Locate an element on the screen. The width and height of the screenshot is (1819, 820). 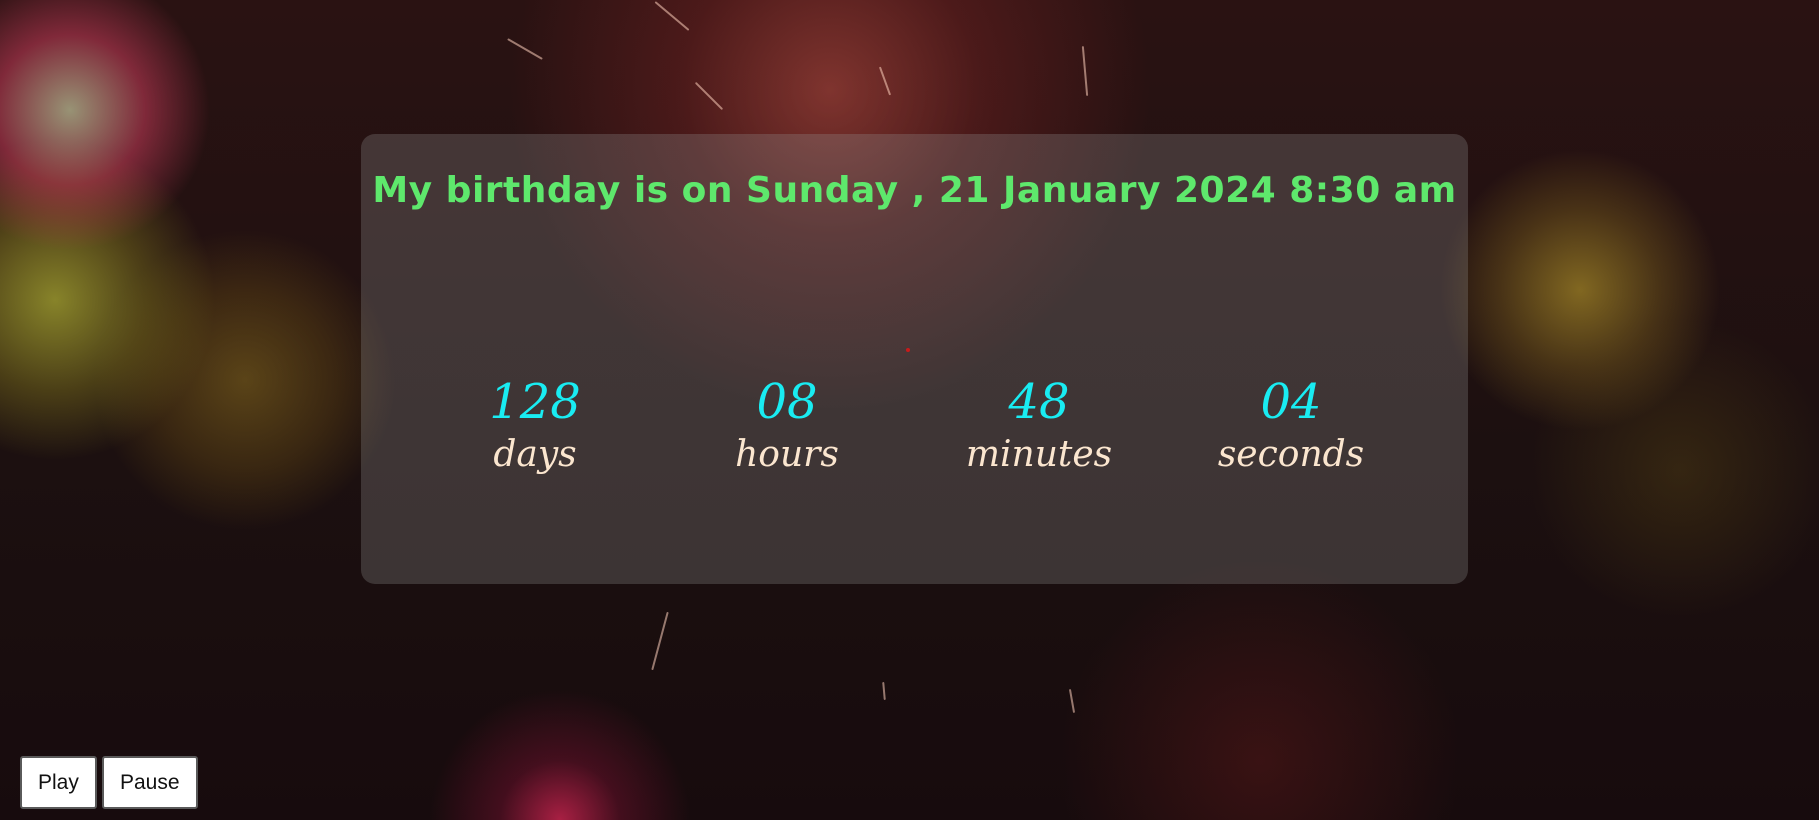
days-label: days is located at coordinates (535, 454).